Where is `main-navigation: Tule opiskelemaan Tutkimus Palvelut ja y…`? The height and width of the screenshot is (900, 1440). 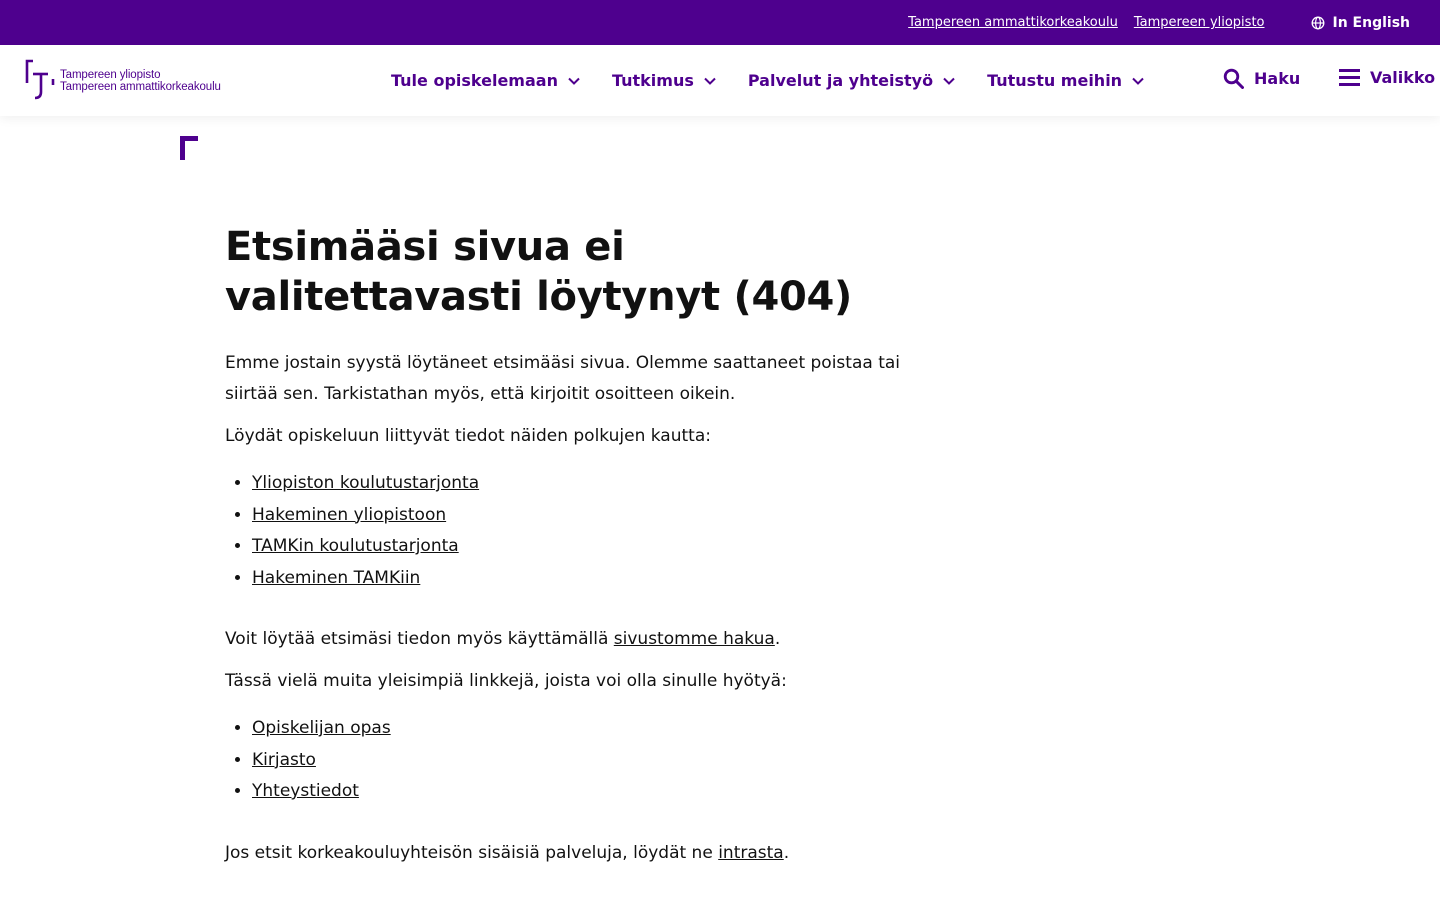
main-navigation: Tule opiskelemaan Tutkimus Palvelut ja y… is located at coordinates (783, 80).